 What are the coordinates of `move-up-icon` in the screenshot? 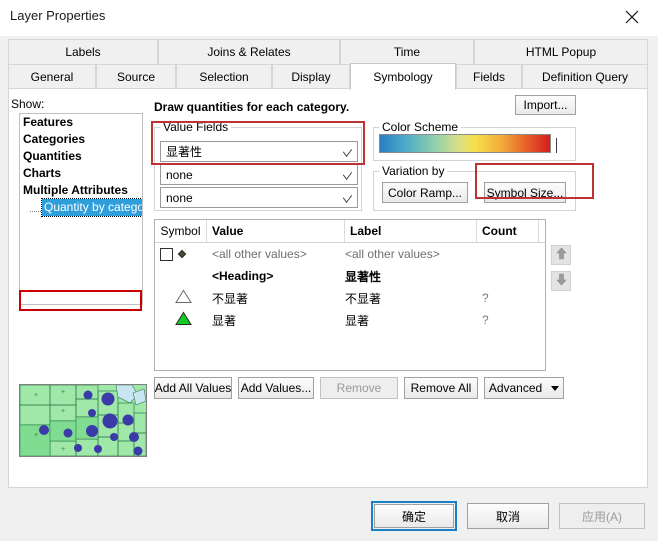 It's located at (561, 255).